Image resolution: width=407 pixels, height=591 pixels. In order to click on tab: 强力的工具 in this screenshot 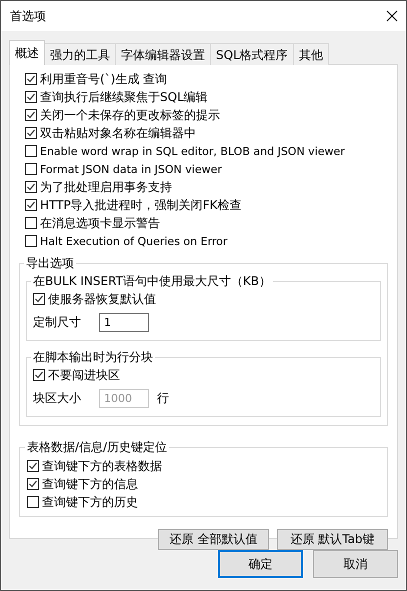, I will do `click(80, 54)`.